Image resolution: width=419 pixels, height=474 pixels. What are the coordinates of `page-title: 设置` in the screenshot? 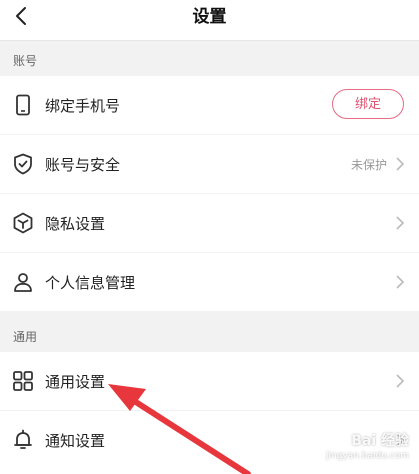 It's located at (209, 17).